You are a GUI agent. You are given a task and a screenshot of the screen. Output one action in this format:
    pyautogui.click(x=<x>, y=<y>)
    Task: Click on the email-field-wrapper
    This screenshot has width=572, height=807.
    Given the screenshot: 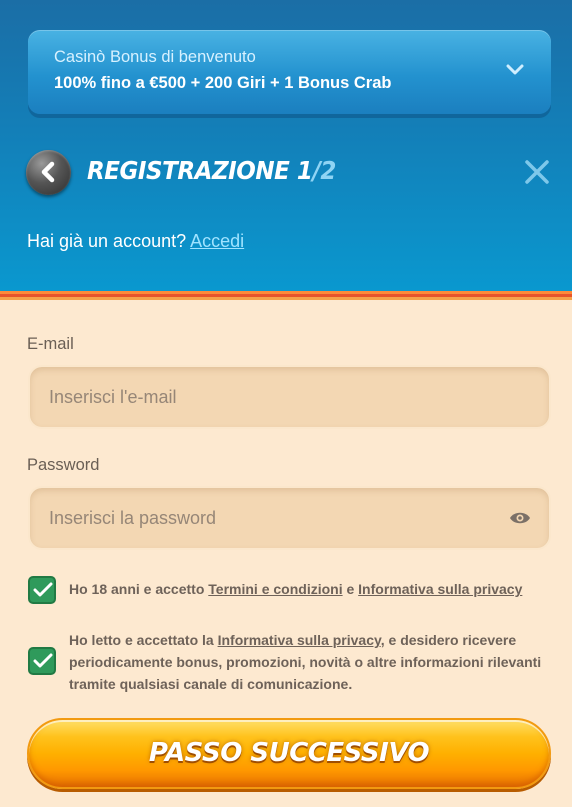 What is the action you would take?
    pyautogui.click(x=289, y=397)
    